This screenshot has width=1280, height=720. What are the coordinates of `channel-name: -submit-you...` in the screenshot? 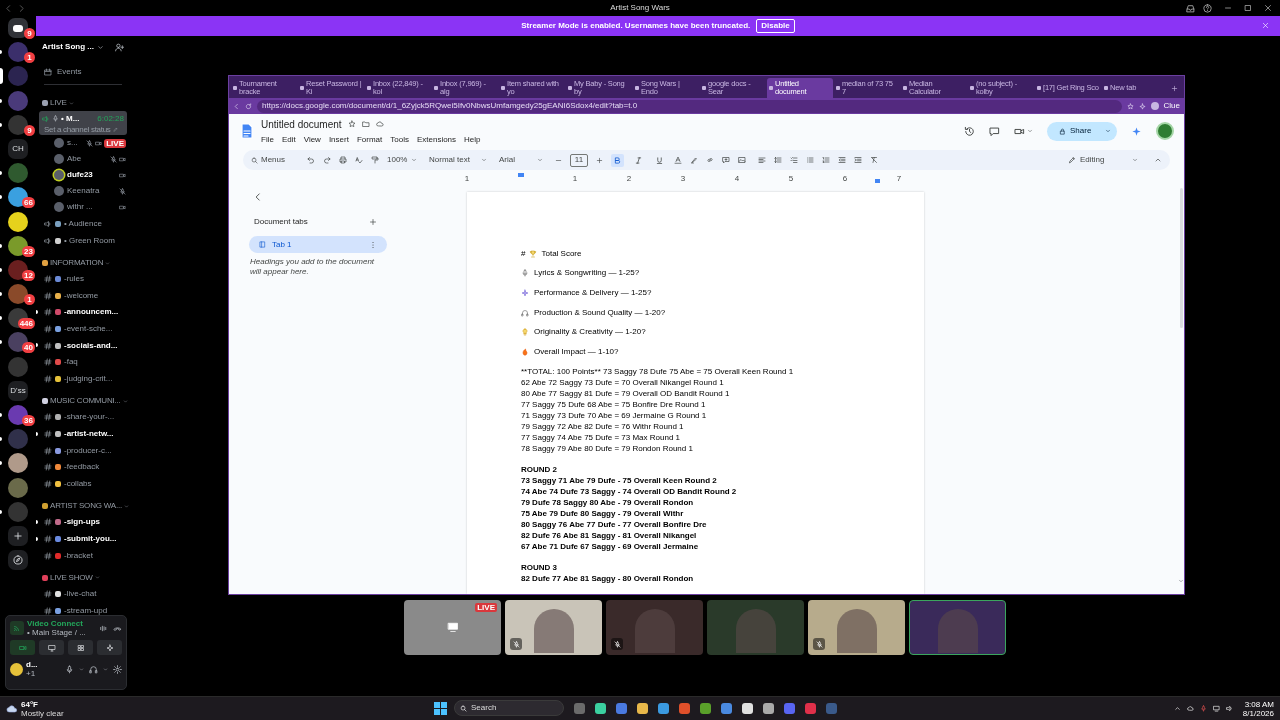 It's located at (90, 539).